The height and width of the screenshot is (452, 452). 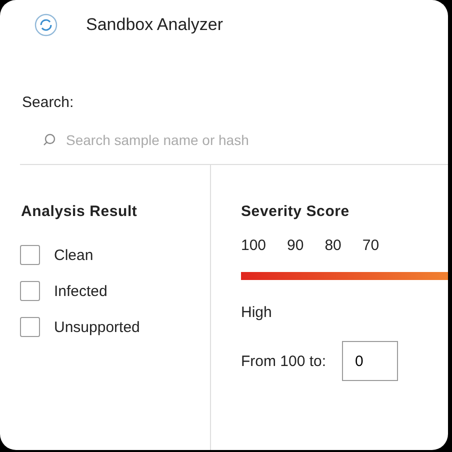 I want to click on scale-tick: 90, so click(x=295, y=245).